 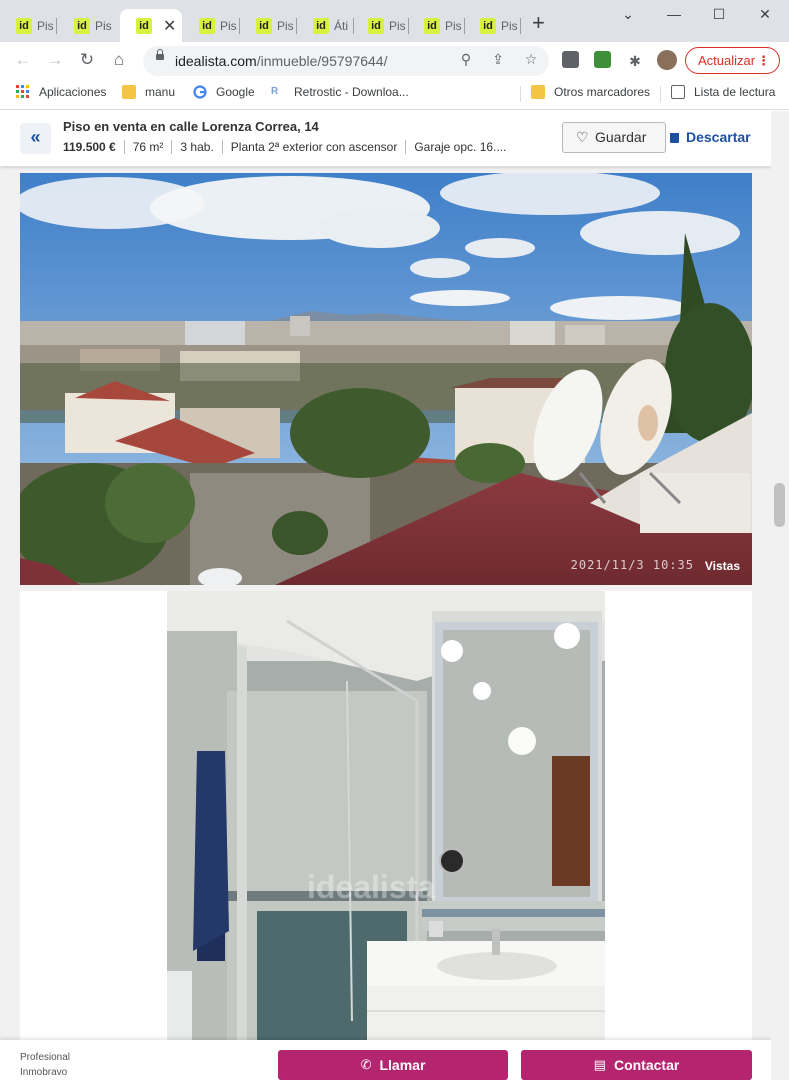 I want to click on back-button: «, so click(x=35, y=138).